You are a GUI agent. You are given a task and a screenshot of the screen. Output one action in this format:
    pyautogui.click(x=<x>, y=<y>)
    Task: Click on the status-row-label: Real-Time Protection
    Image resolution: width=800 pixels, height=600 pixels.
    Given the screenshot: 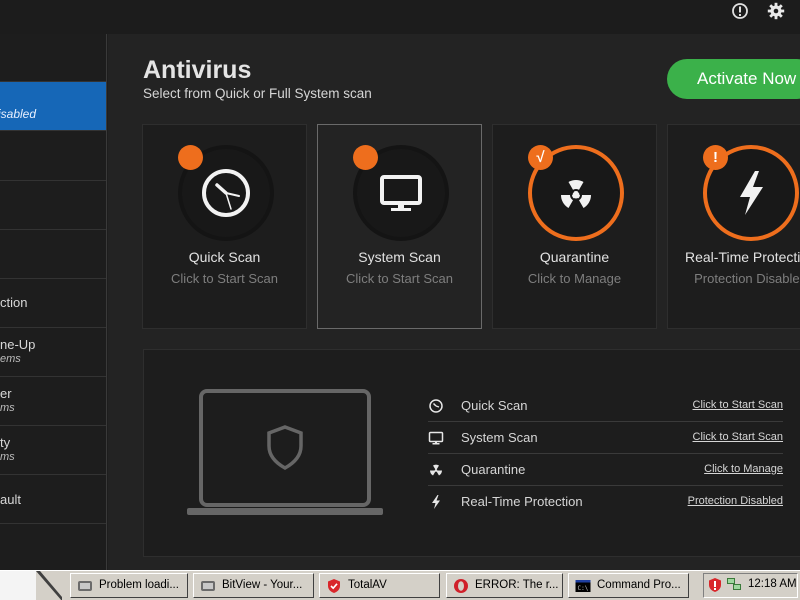 What is the action you would take?
    pyautogui.click(x=522, y=501)
    